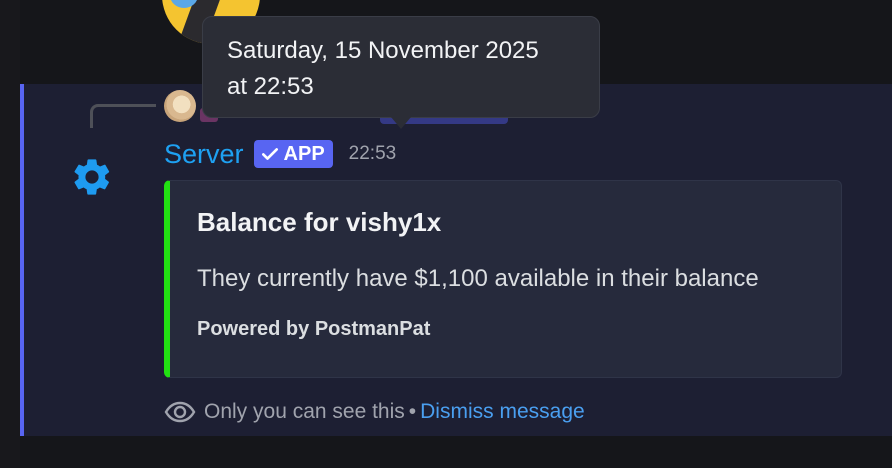 The width and height of the screenshot is (892, 468). Describe the element at coordinates (304, 153) in the screenshot. I see `app-badge-label: APP` at that location.